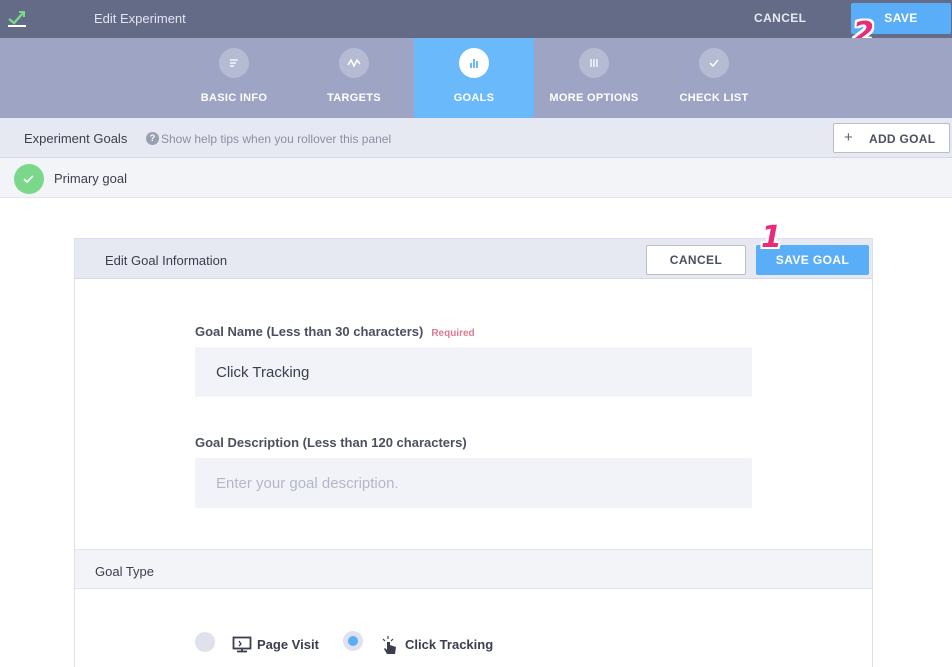  I want to click on page-visit-label: Page Visit, so click(288, 644).